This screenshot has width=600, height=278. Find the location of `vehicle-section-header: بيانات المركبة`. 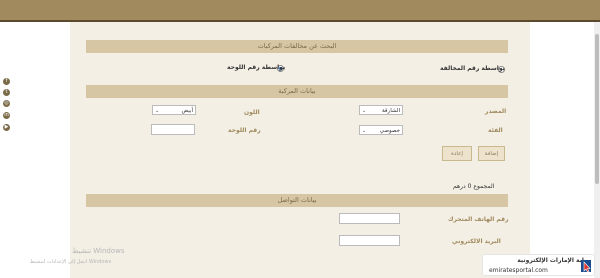

vehicle-section-header: بيانات المركبة is located at coordinates (297, 91).